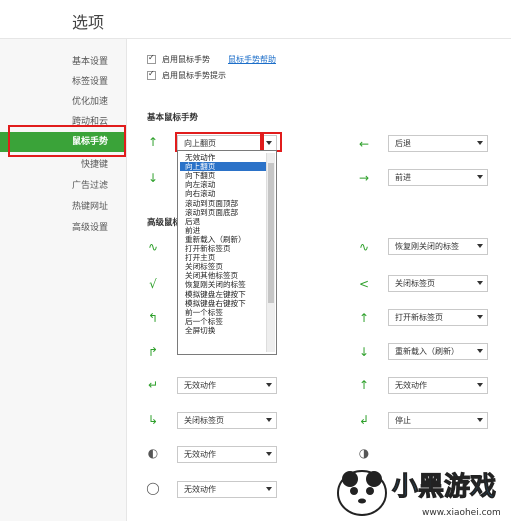 Image resolution: width=511 pixels, height=525 pixels. What do you see at coordinates (200, 385) in the screenshot?
I see `gesture-return-value: 无效动作` at bounding box center [200, 385].